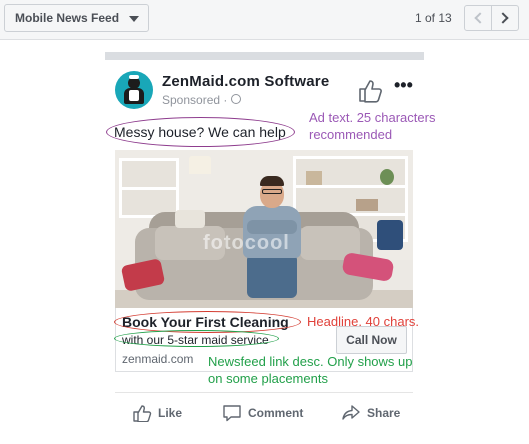  What do you see at coordinates (272, 191) in the screenshot?
I see `image-man-glasses` at bounding box center [272, 191].